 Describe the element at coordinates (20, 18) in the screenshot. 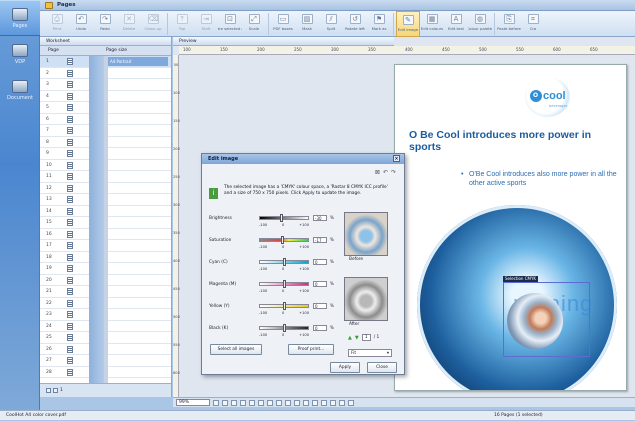

I see `nav-item-pages: Pages` at that location.